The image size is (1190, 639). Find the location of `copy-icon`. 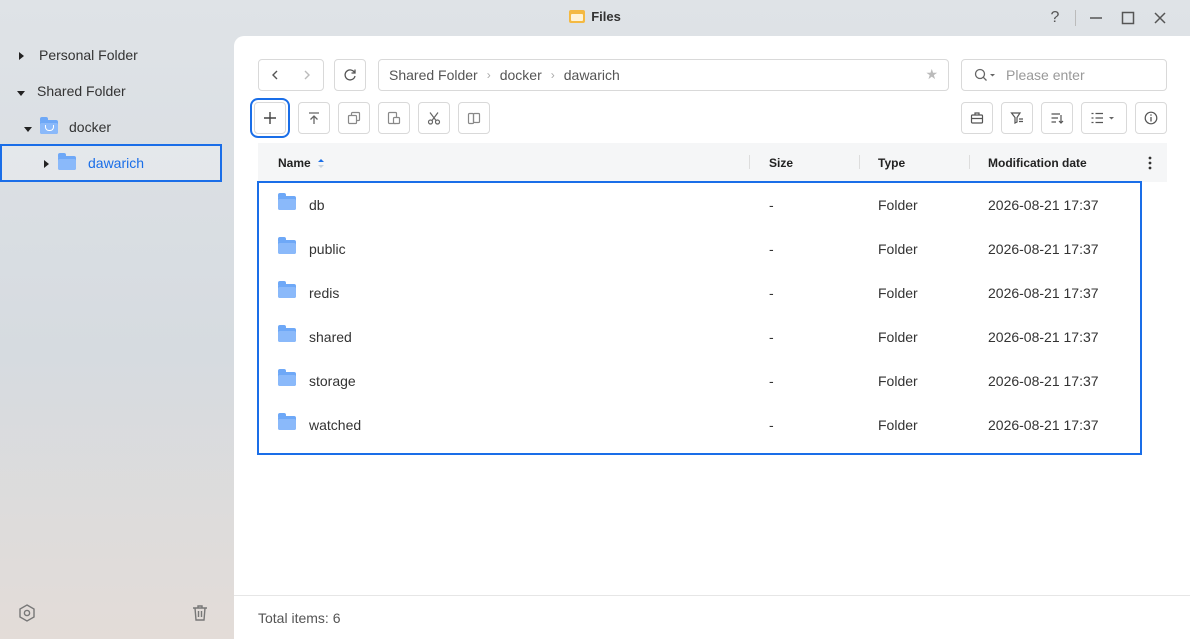

copy-icon is located at coordinates (354, 118).